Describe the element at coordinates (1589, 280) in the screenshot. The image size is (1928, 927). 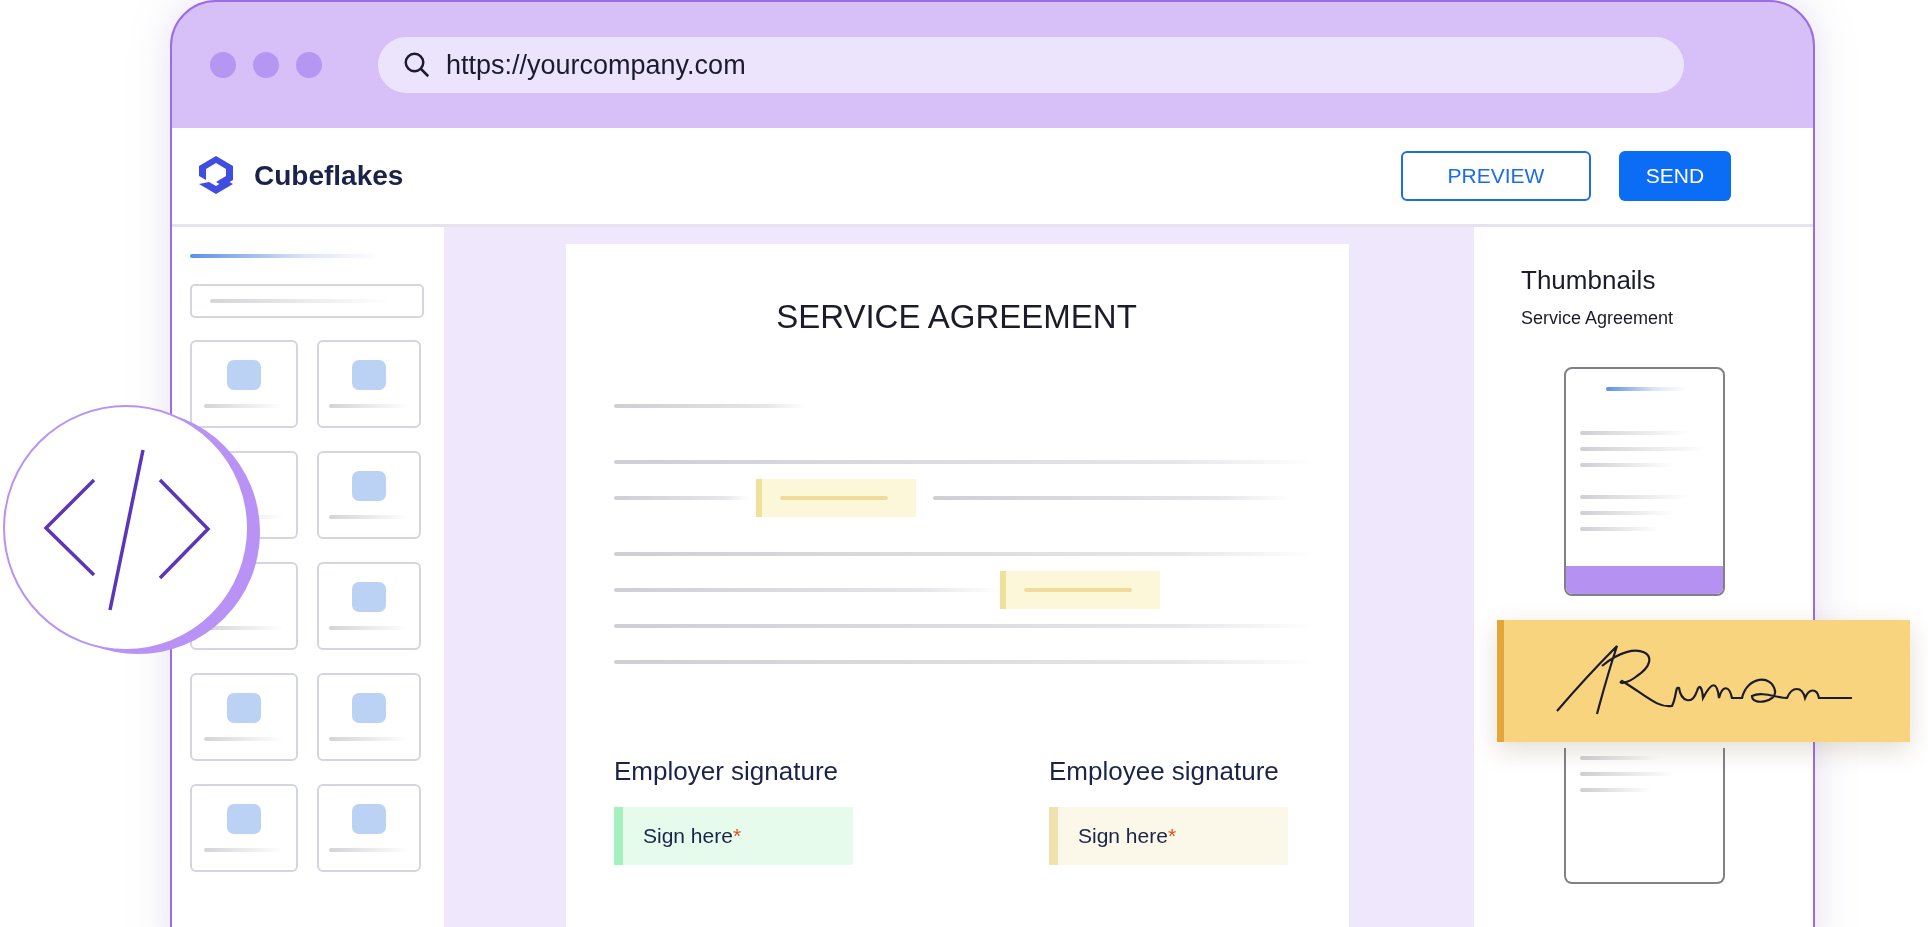
I see `thumbnails-title: Thumbnails` at that location.